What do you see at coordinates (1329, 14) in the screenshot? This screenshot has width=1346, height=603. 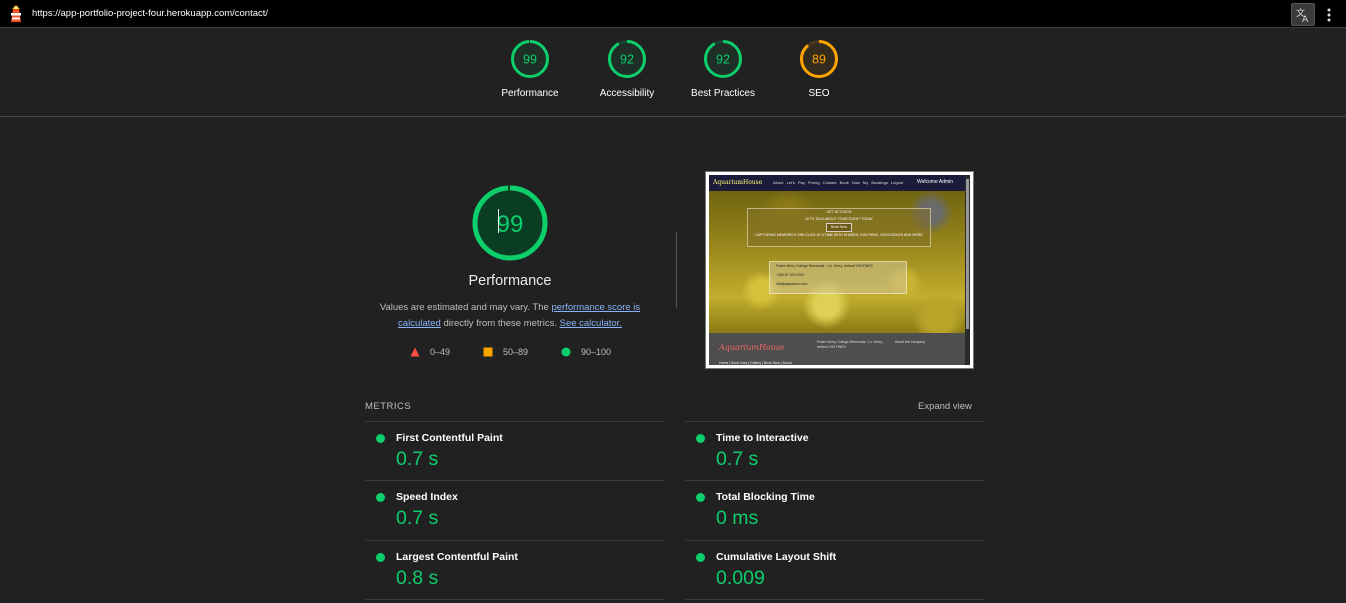 I see `more-vert-icon` at bounding box center [1329, 14].